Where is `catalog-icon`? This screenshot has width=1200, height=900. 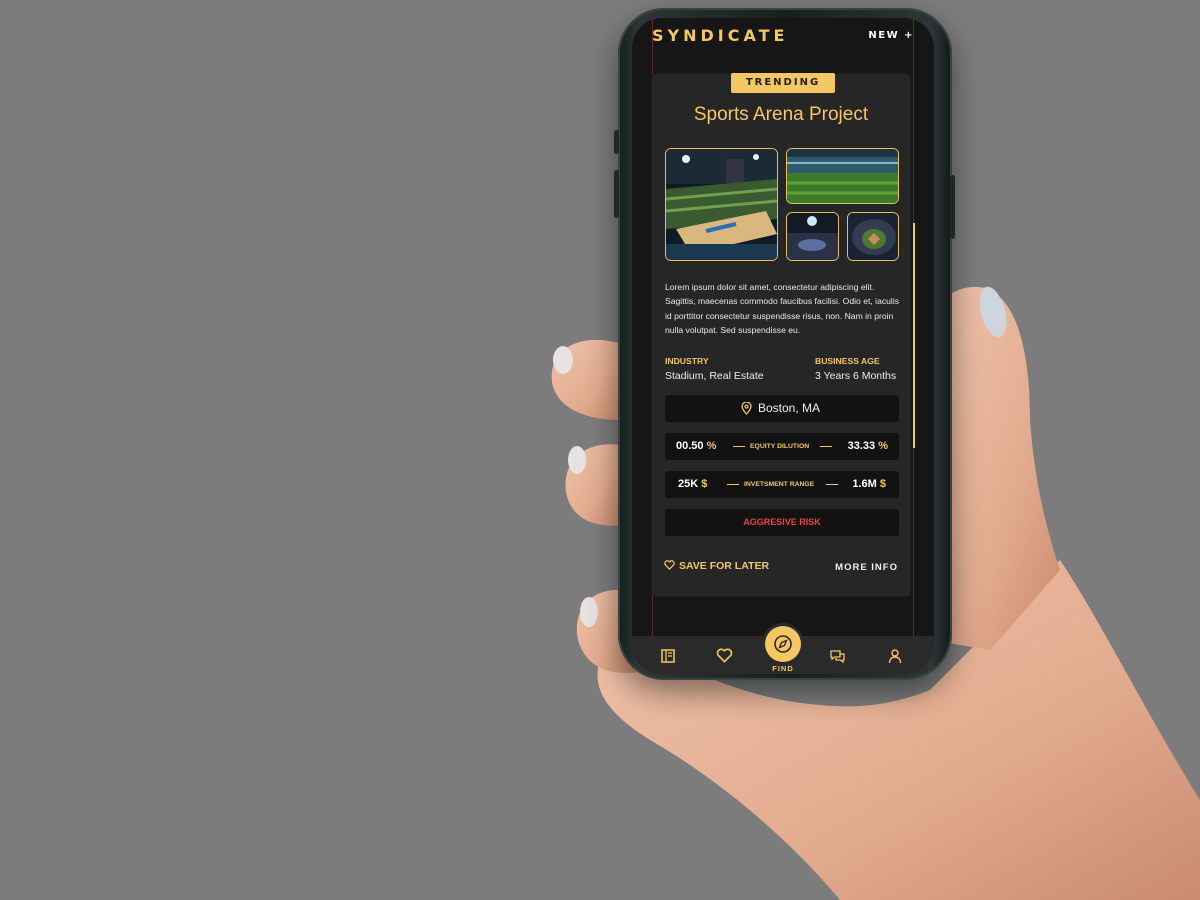
catalog-icon is located at coordinates (668, 656).